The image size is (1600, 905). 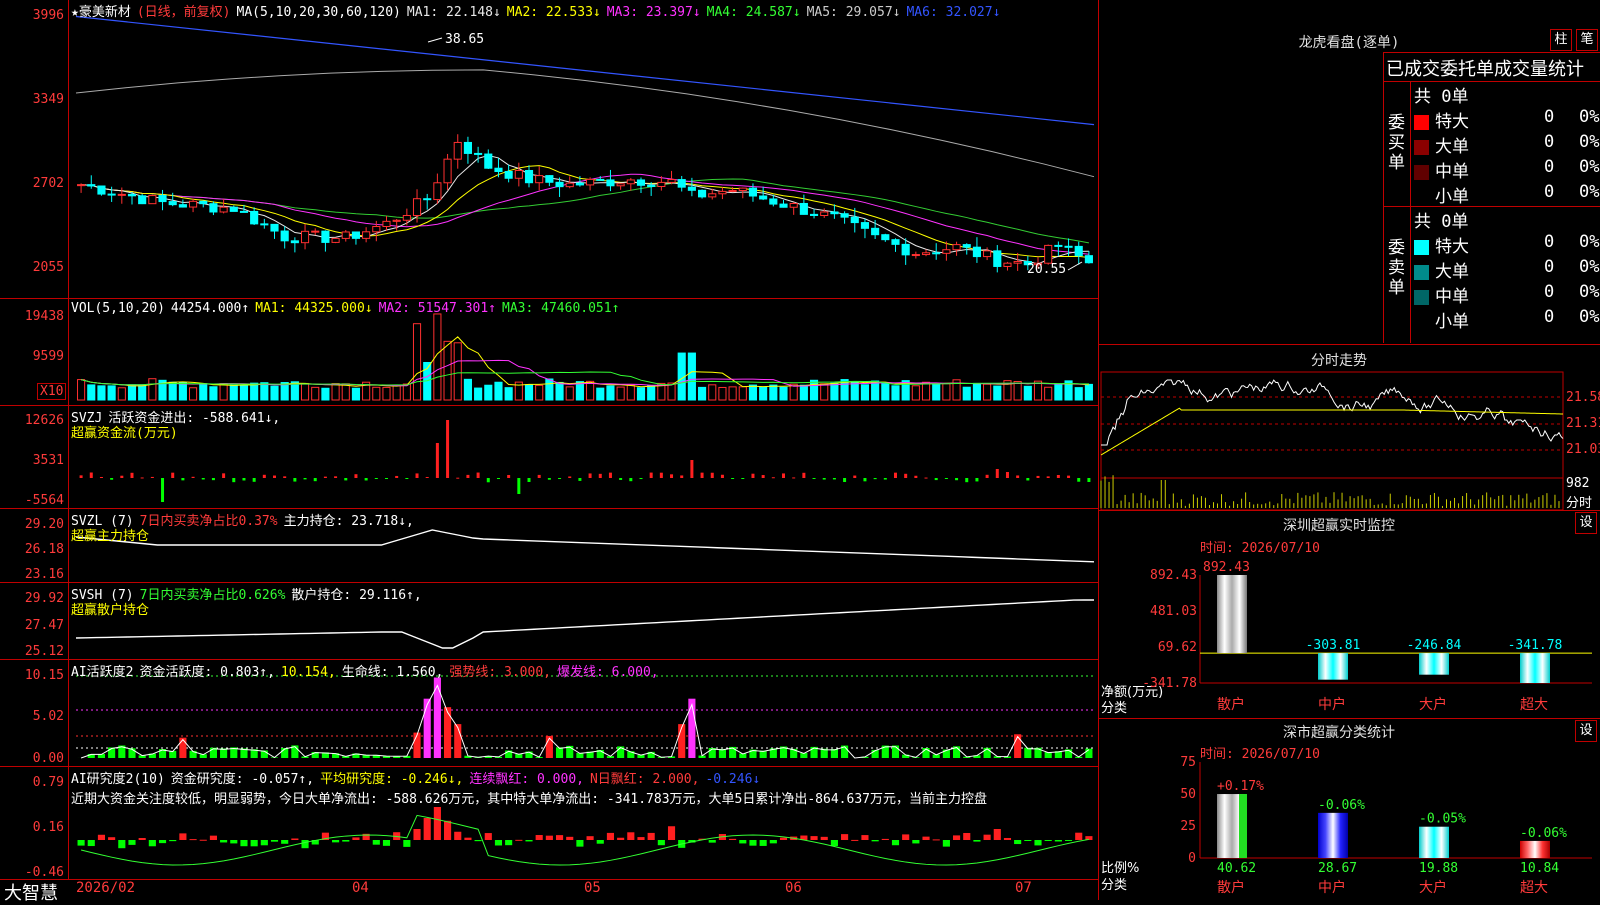 What do you see at coordinates (1441, 294) in the screenshot?
I see `longhu-row: 中单00%` at bounding box center [1441, 294].